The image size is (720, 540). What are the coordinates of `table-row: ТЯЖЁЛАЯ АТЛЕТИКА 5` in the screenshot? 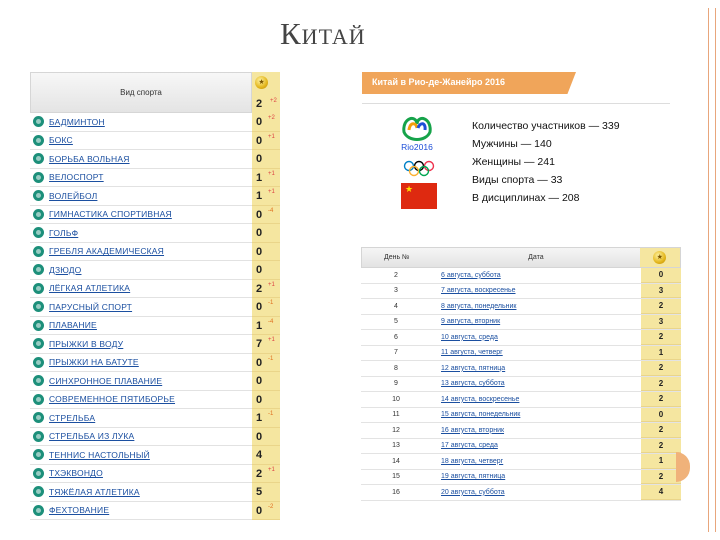 It's located at (155, 492).